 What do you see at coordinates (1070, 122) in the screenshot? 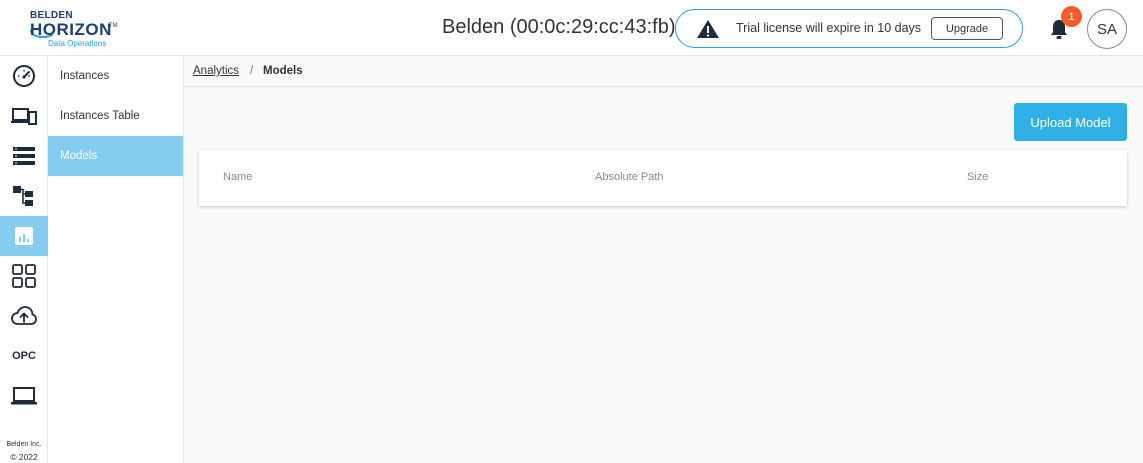
I see `upload-model-button: Upload Model` at bounding box center [1070, 122].